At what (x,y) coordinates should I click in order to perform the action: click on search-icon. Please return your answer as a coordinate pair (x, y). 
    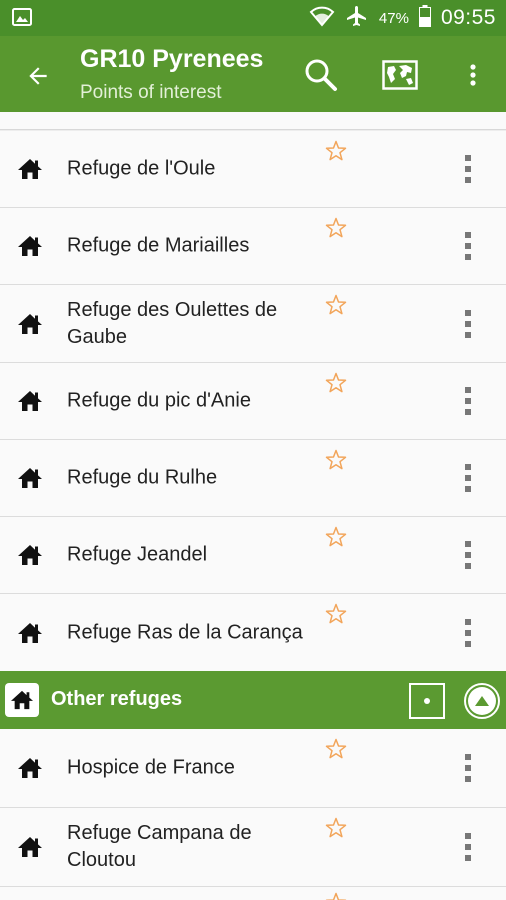
    Looking at the image, I should click on (321, 75).